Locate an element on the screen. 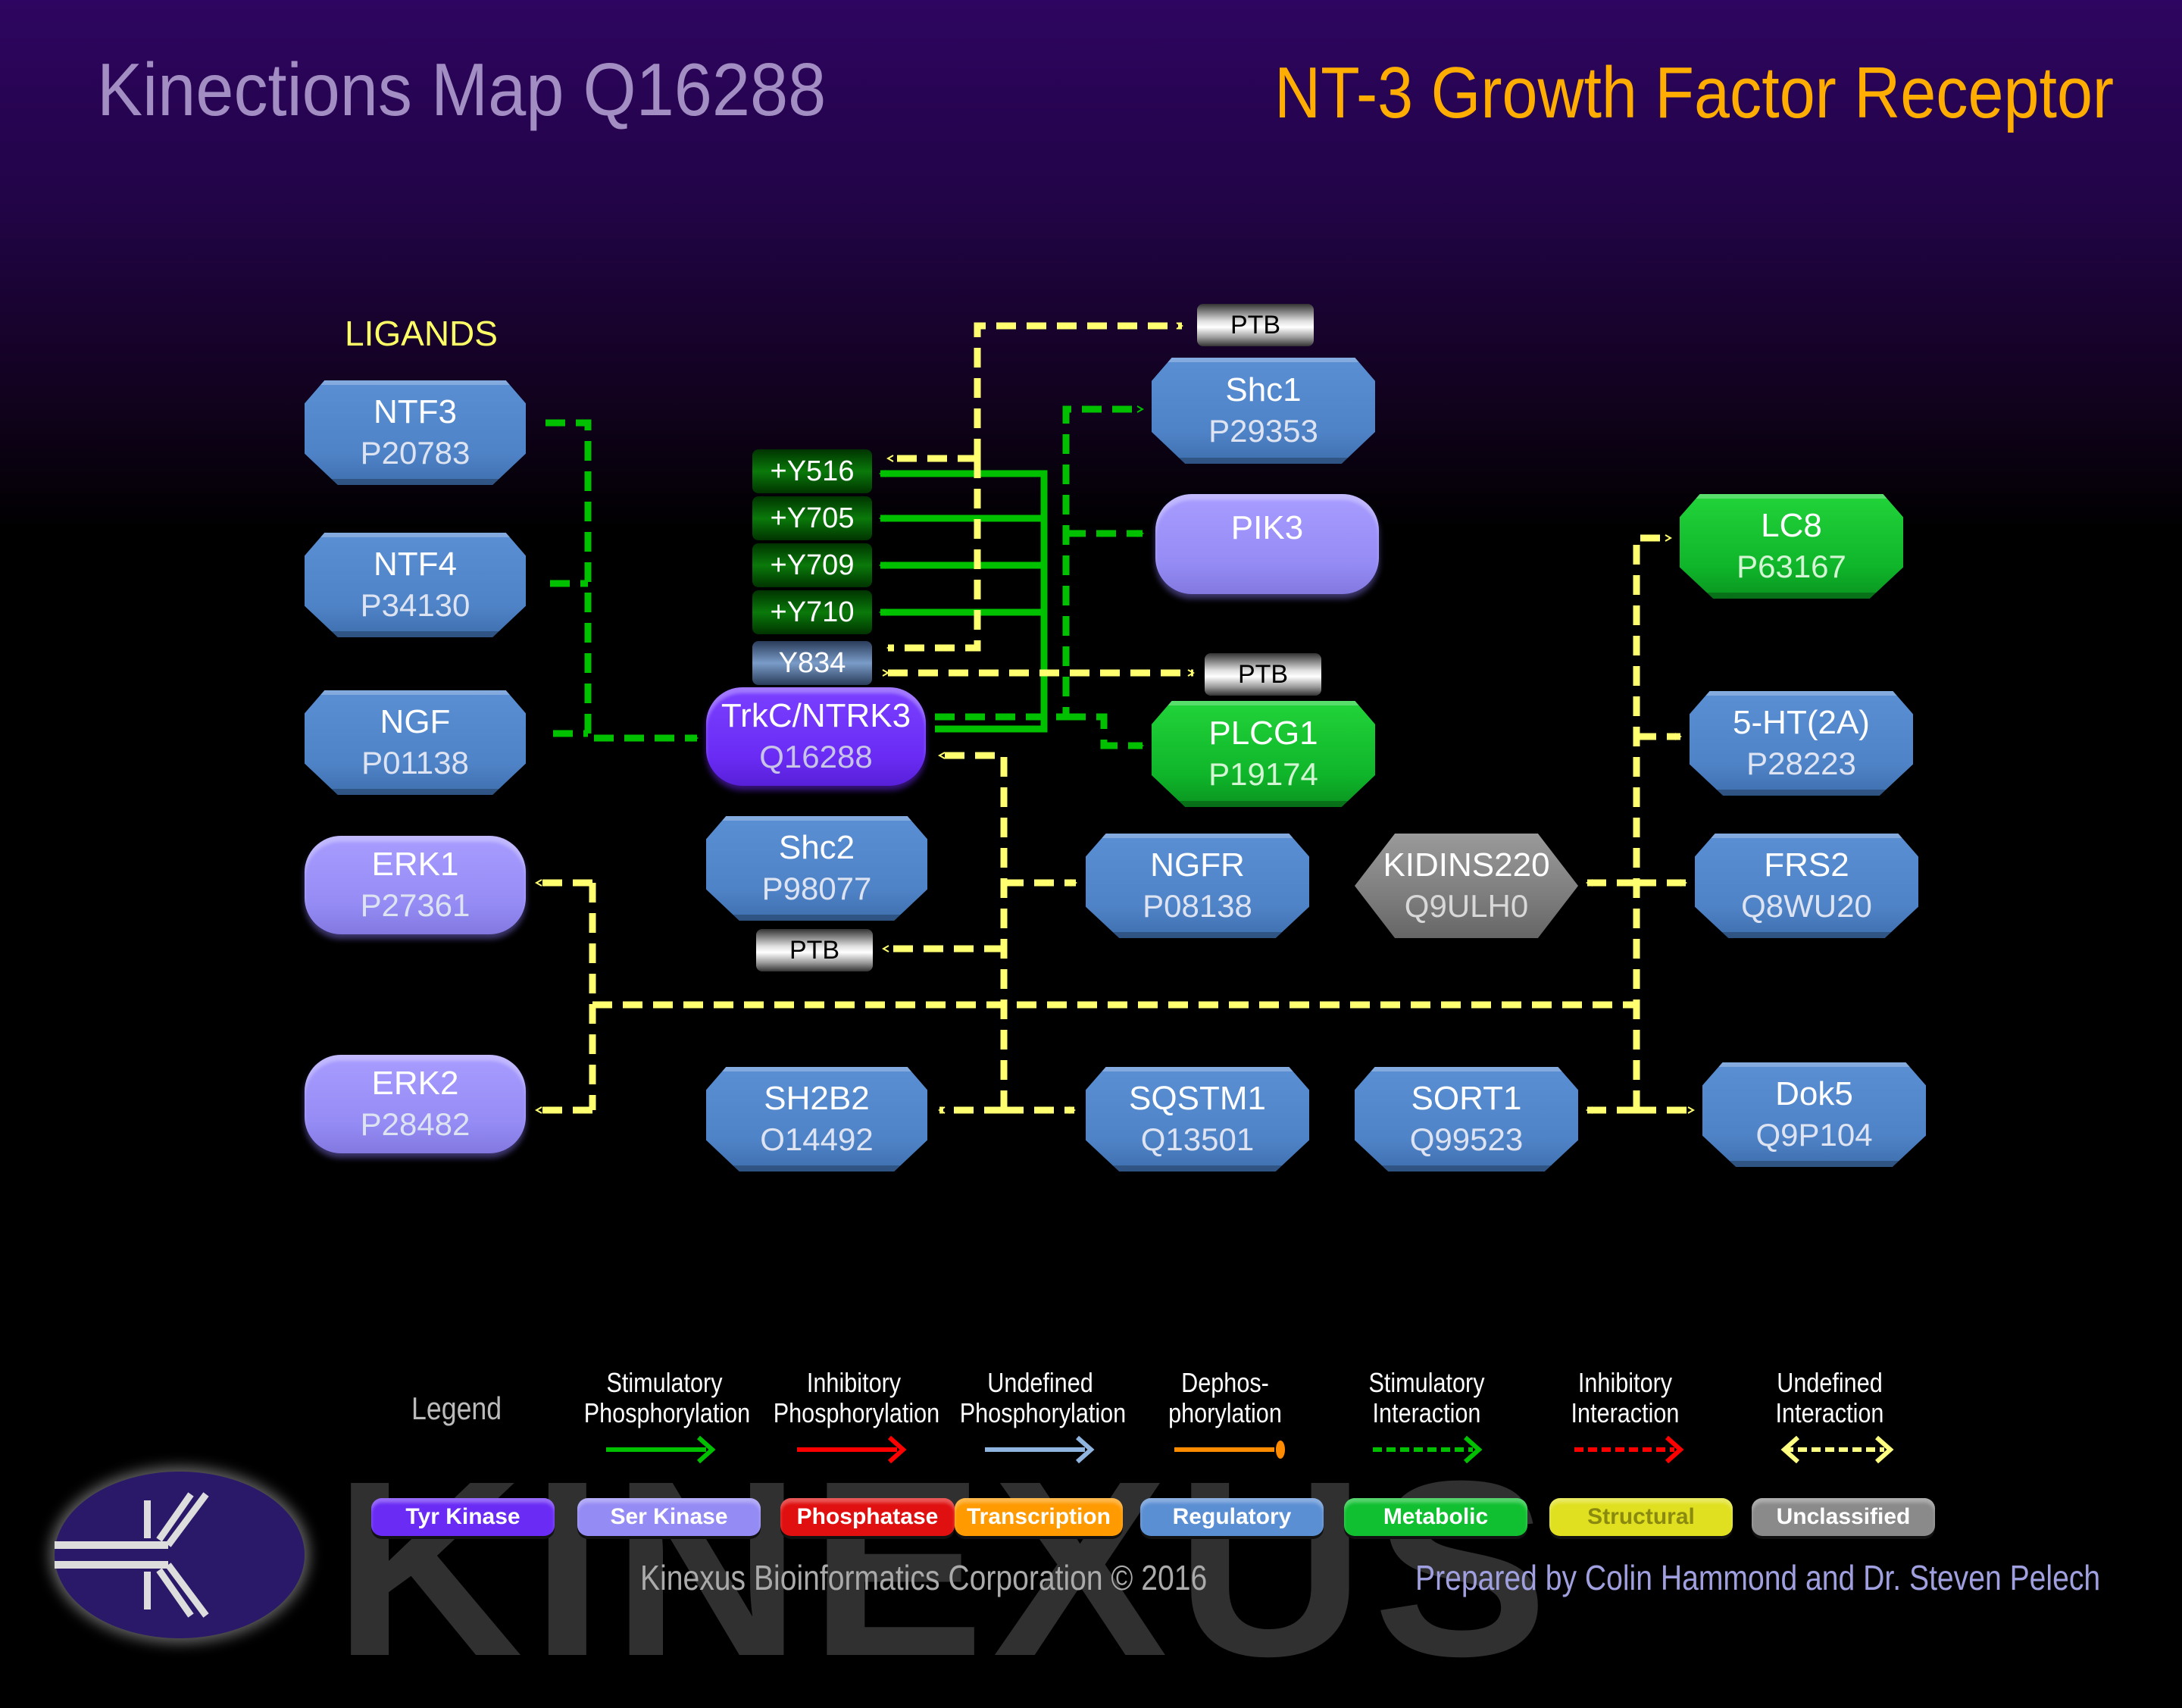  legend-type-tyr-kinase: Tyr Kinase is located at coordinates (463, 1517).